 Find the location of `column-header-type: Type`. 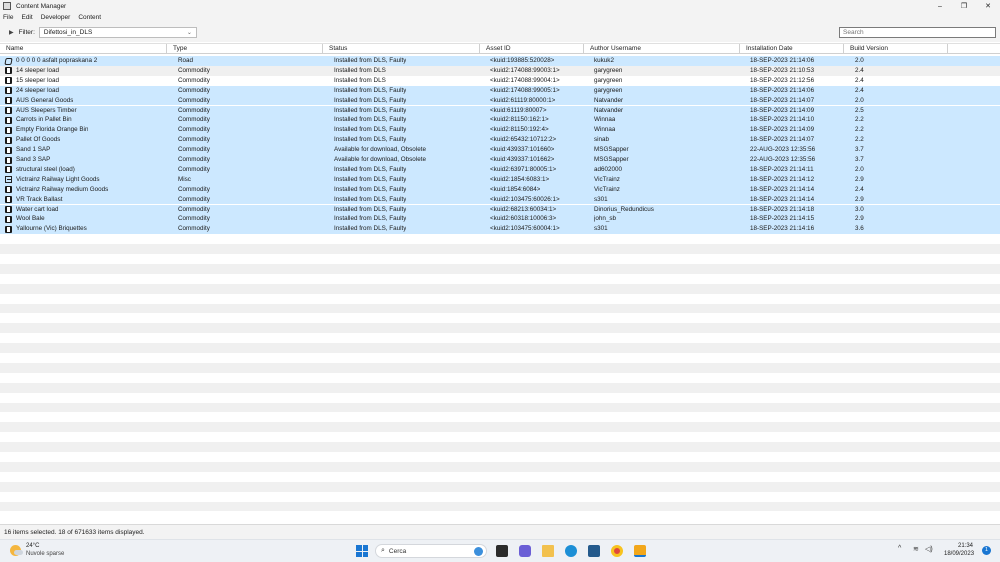

column-header-type: Type is located at coordinates (245, 49).